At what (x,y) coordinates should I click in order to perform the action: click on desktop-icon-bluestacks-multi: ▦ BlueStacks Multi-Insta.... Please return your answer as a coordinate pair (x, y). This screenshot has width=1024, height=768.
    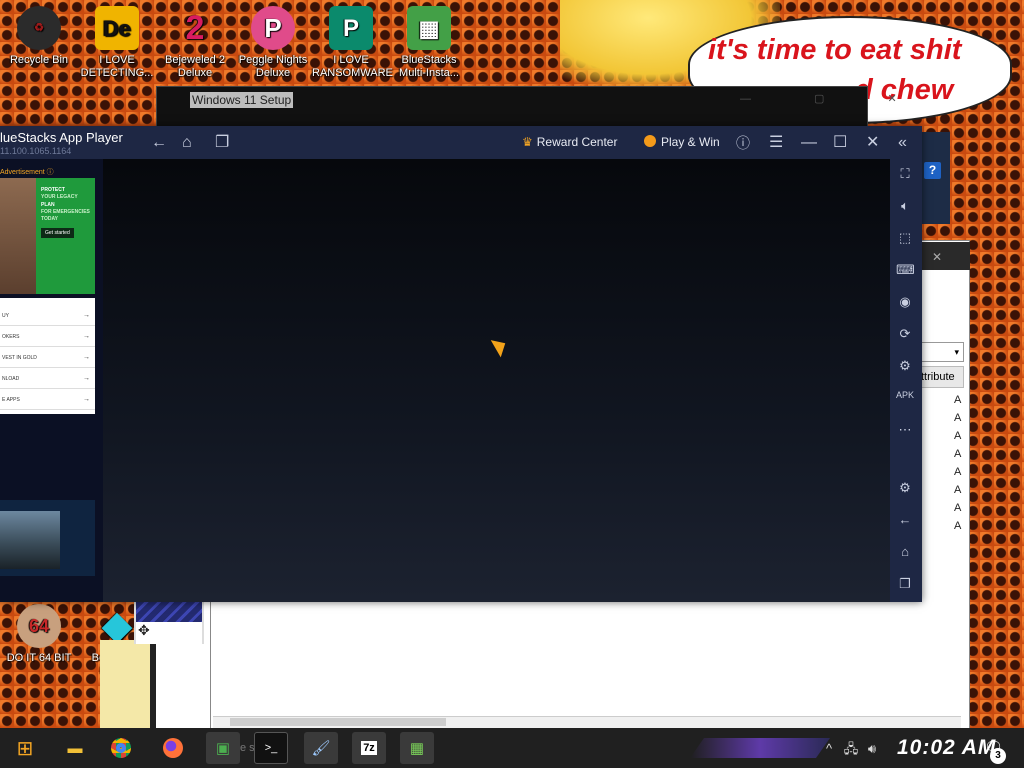
    Looking at the image, I should click on (429, 43).